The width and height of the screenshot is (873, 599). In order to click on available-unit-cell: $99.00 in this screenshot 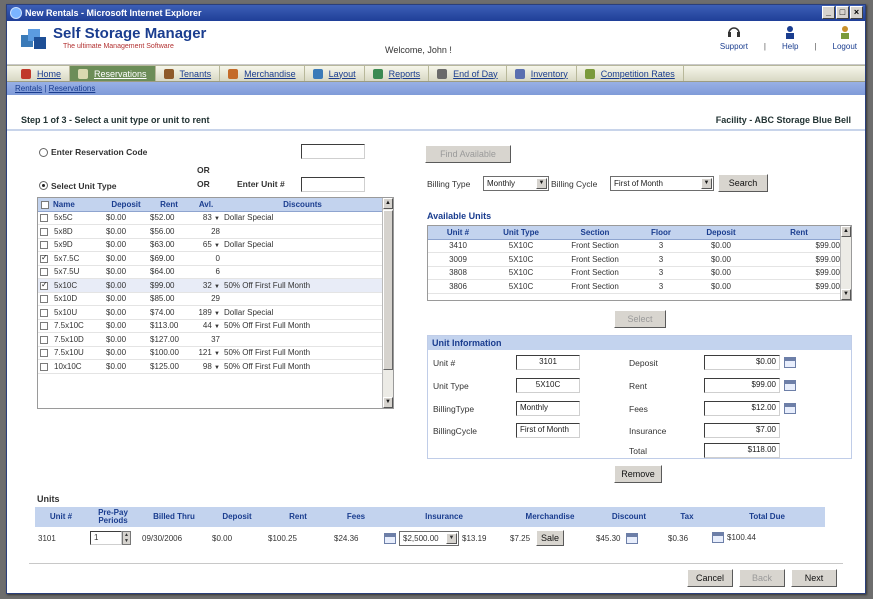, I will do `click(799, 246)`.